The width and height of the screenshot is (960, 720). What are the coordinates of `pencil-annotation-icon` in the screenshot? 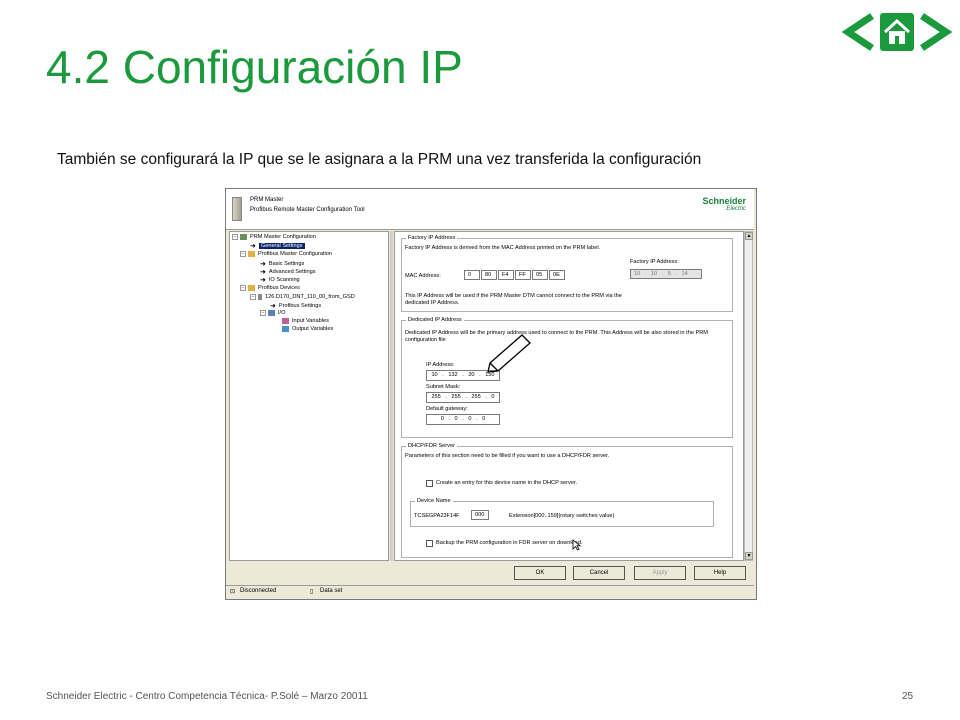 It's located at (509, 353).